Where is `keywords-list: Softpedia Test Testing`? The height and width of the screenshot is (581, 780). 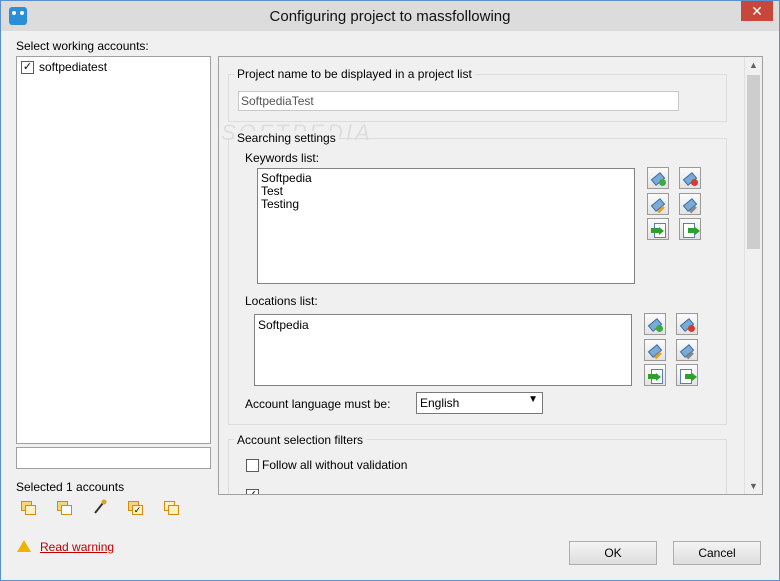 keywords-list: Softpedia Test Testing is located at coordinates (446, 226).